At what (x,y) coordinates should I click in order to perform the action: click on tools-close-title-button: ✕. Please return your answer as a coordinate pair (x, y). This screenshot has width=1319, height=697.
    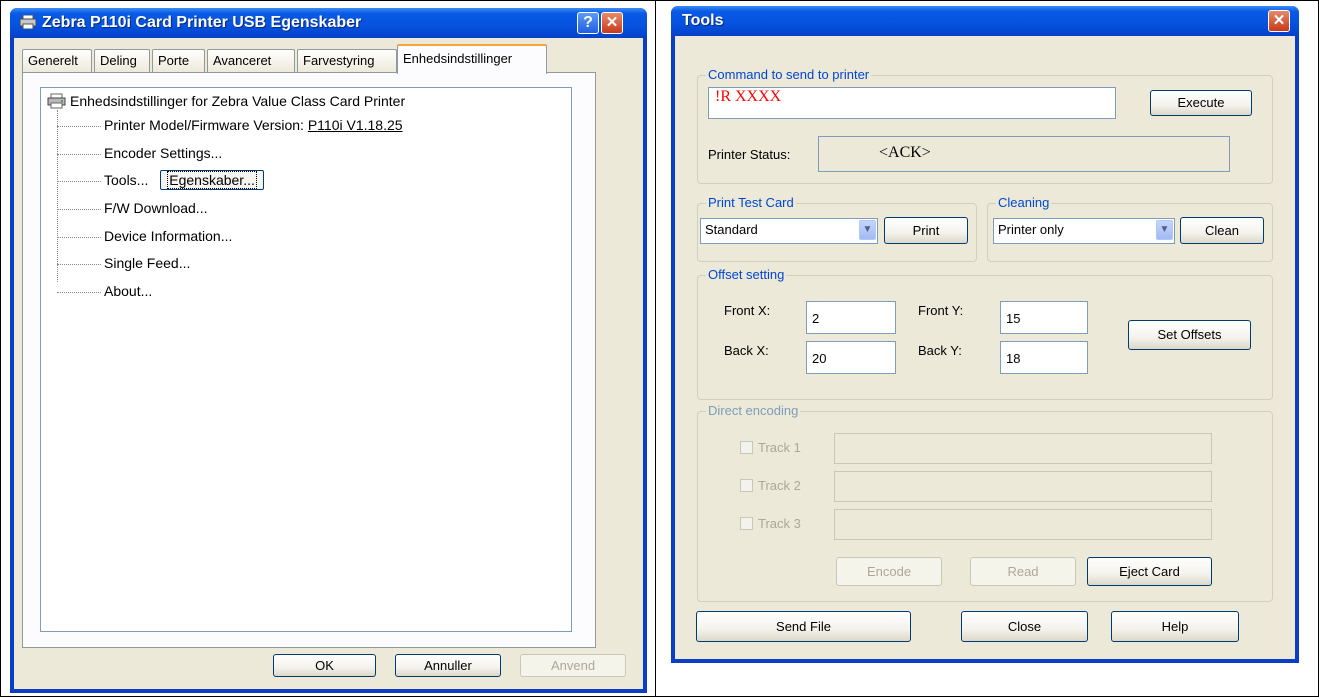
    Looking at the image, I should click on (1279, 21).